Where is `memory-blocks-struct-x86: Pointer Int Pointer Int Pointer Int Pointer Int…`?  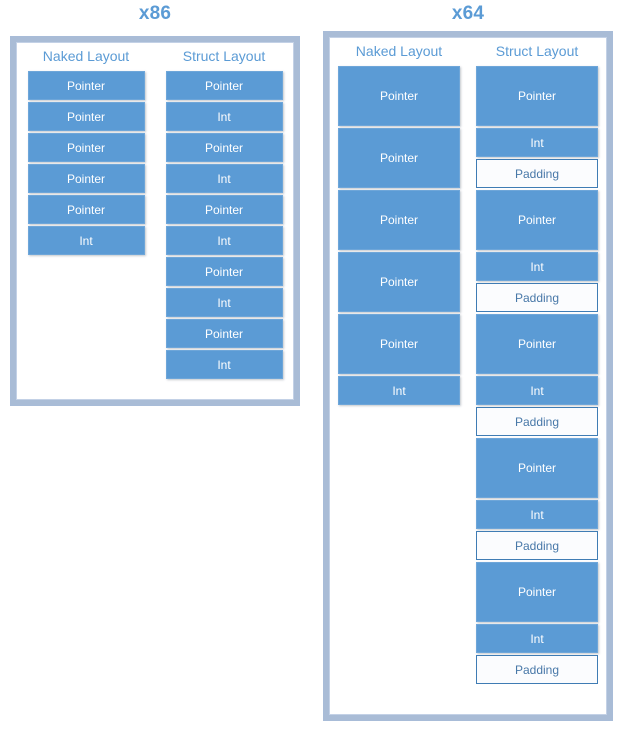 memory-blocks-struct-x86: Pointer Int Pointer Int Pointer Int Pointer Int… is located at coordinates (224, 226).